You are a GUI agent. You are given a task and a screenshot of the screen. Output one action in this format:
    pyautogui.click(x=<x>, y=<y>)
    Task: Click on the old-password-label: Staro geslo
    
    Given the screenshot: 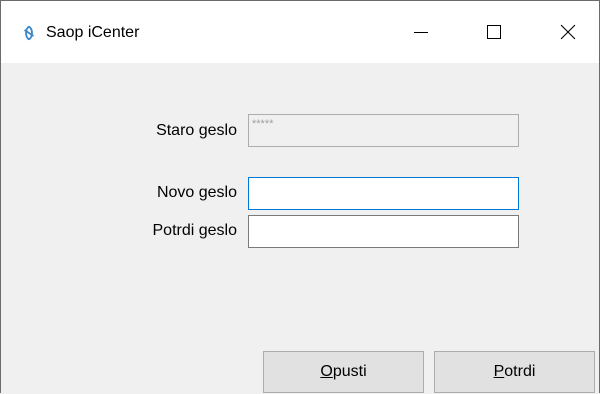 What is the action you would take?
    pyautogui.click(x=196, y=130)
    